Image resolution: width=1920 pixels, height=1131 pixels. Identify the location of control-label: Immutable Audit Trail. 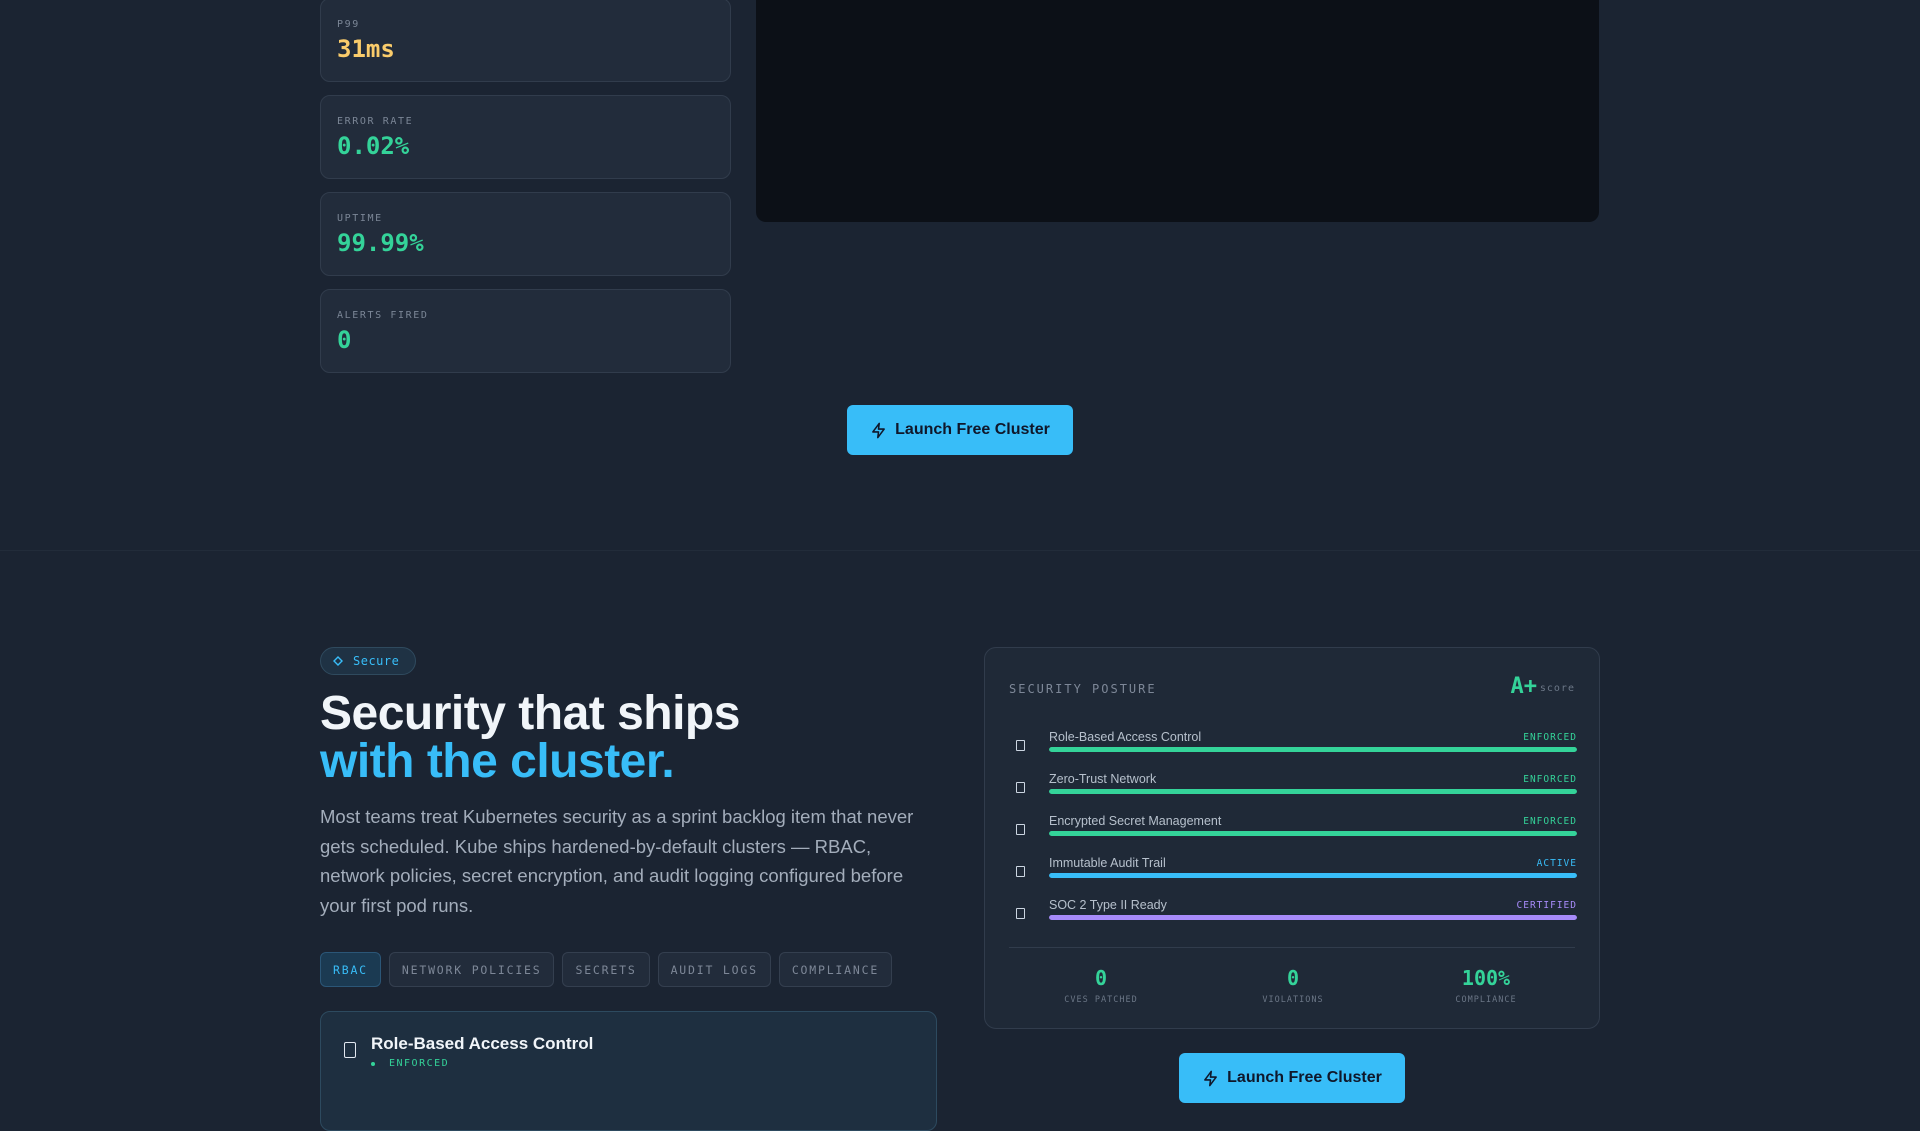
(1107, 863).